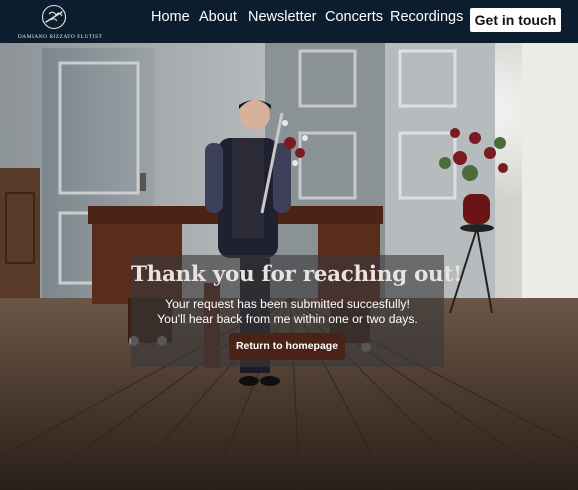  What do you see at coordinates (54, 17) in the screenshot?
I see `bird-and-flute-icon` at bounding box center [54, 17].